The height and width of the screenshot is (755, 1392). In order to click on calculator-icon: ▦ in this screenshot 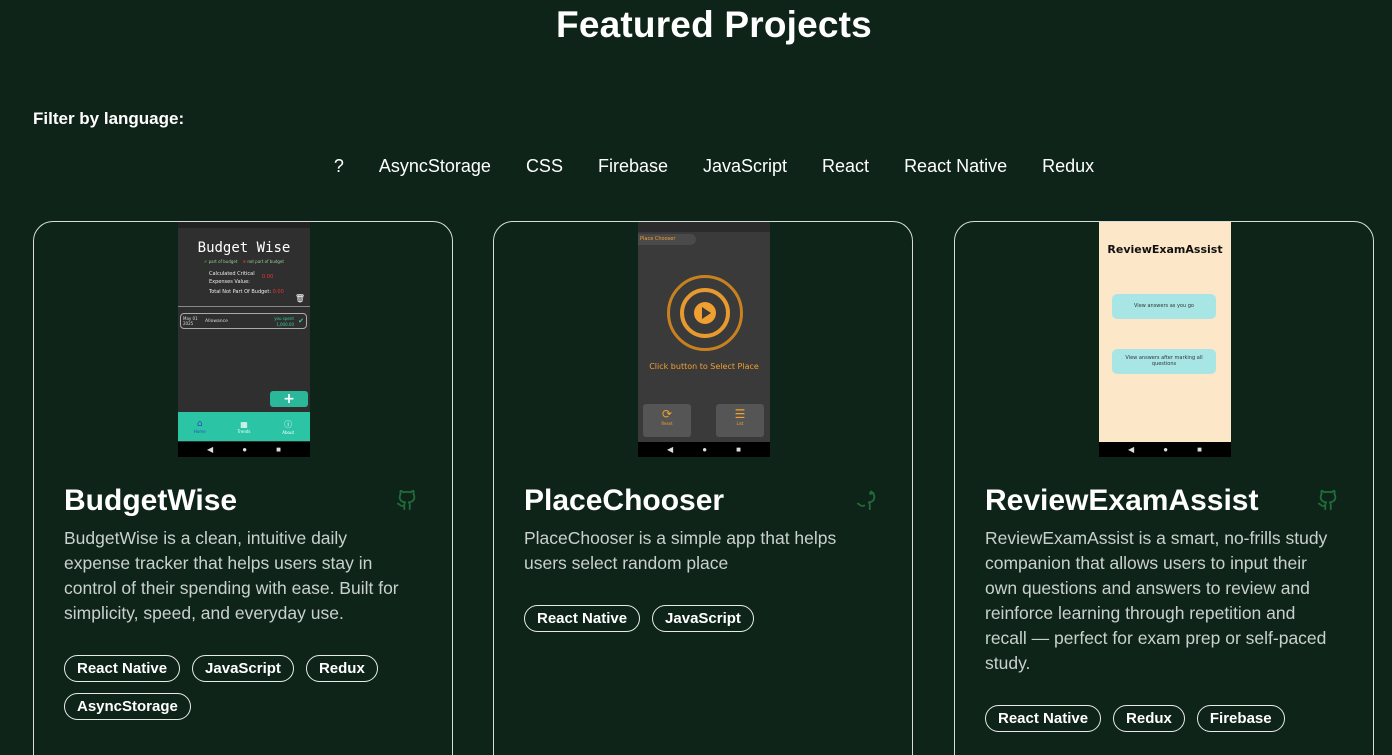, I will do `click(244, 424)`.